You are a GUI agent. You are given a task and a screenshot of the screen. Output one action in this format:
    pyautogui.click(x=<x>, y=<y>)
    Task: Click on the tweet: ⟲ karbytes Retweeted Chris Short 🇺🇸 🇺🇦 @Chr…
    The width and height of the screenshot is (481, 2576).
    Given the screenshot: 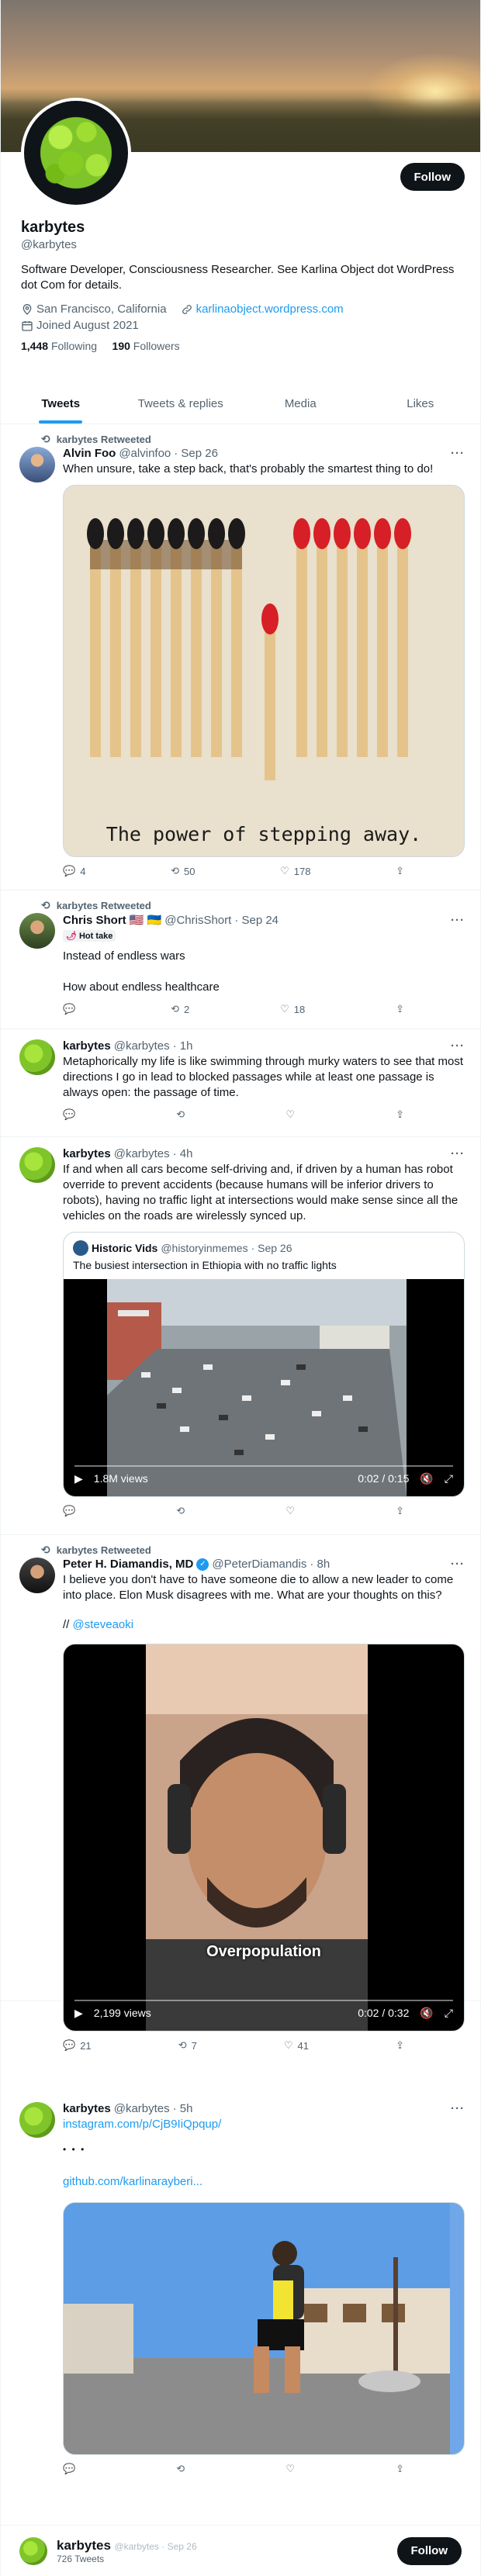 What is the action you would take?
    pyautogui.click(x=240, y=960)
    